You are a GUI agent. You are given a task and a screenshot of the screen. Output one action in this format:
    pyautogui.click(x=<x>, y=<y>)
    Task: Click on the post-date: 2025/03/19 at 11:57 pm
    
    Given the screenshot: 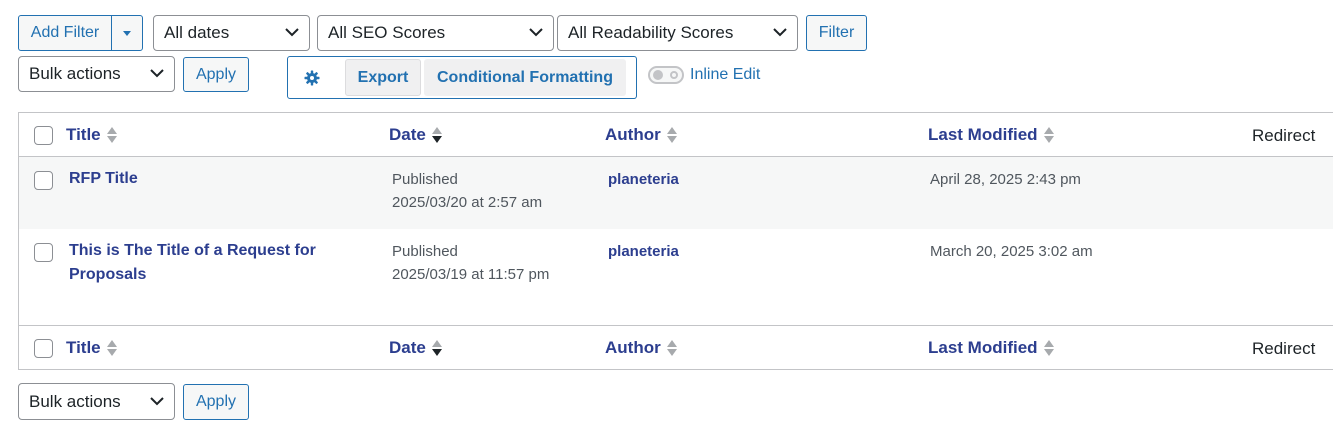 What is the action you would take?
    pyautogui.click(x=471, y=274)
    